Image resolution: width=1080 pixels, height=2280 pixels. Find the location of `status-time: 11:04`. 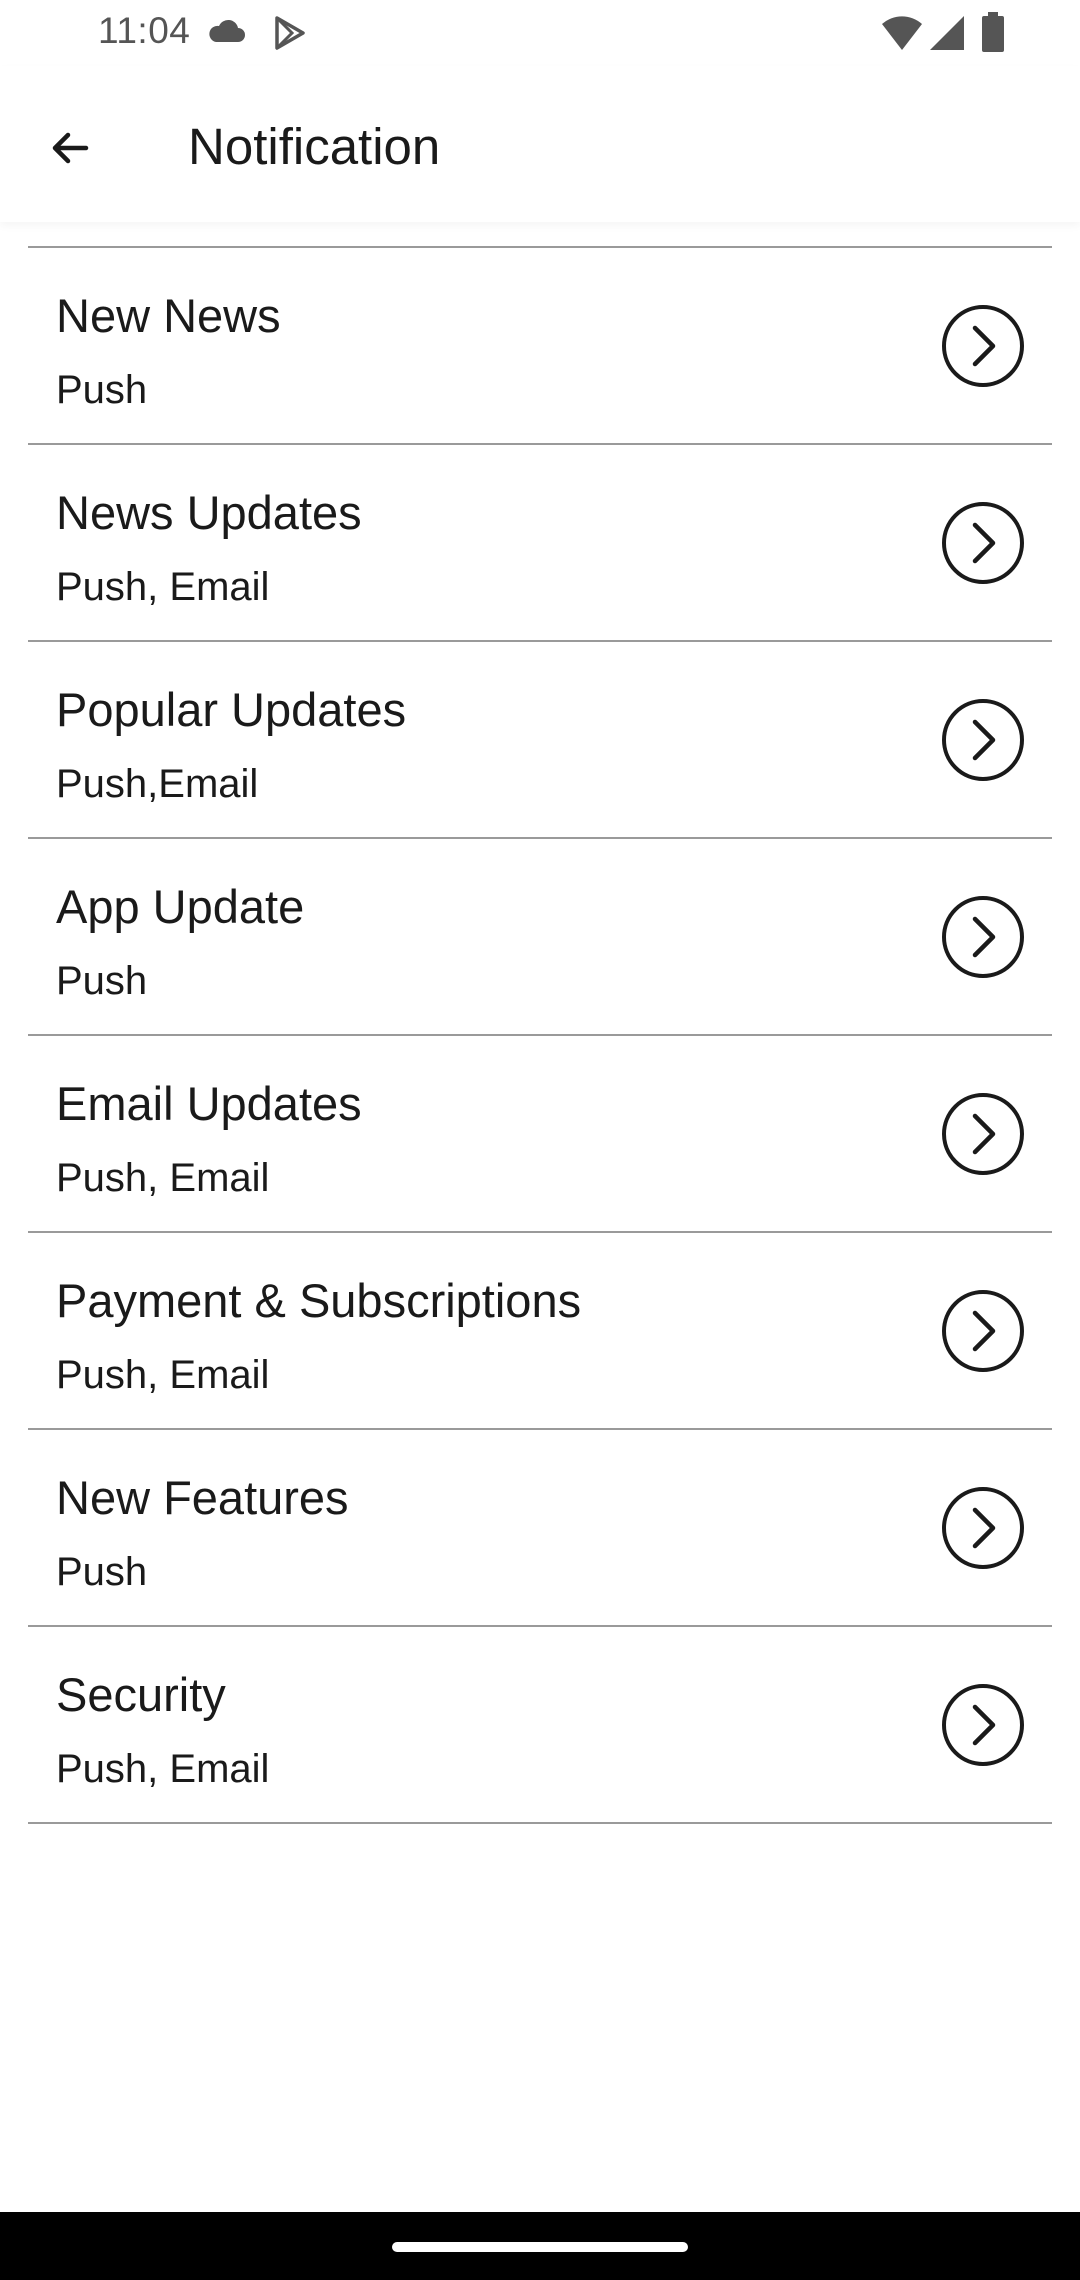

status-time: 11:04 is located at coordinates (144, 30).